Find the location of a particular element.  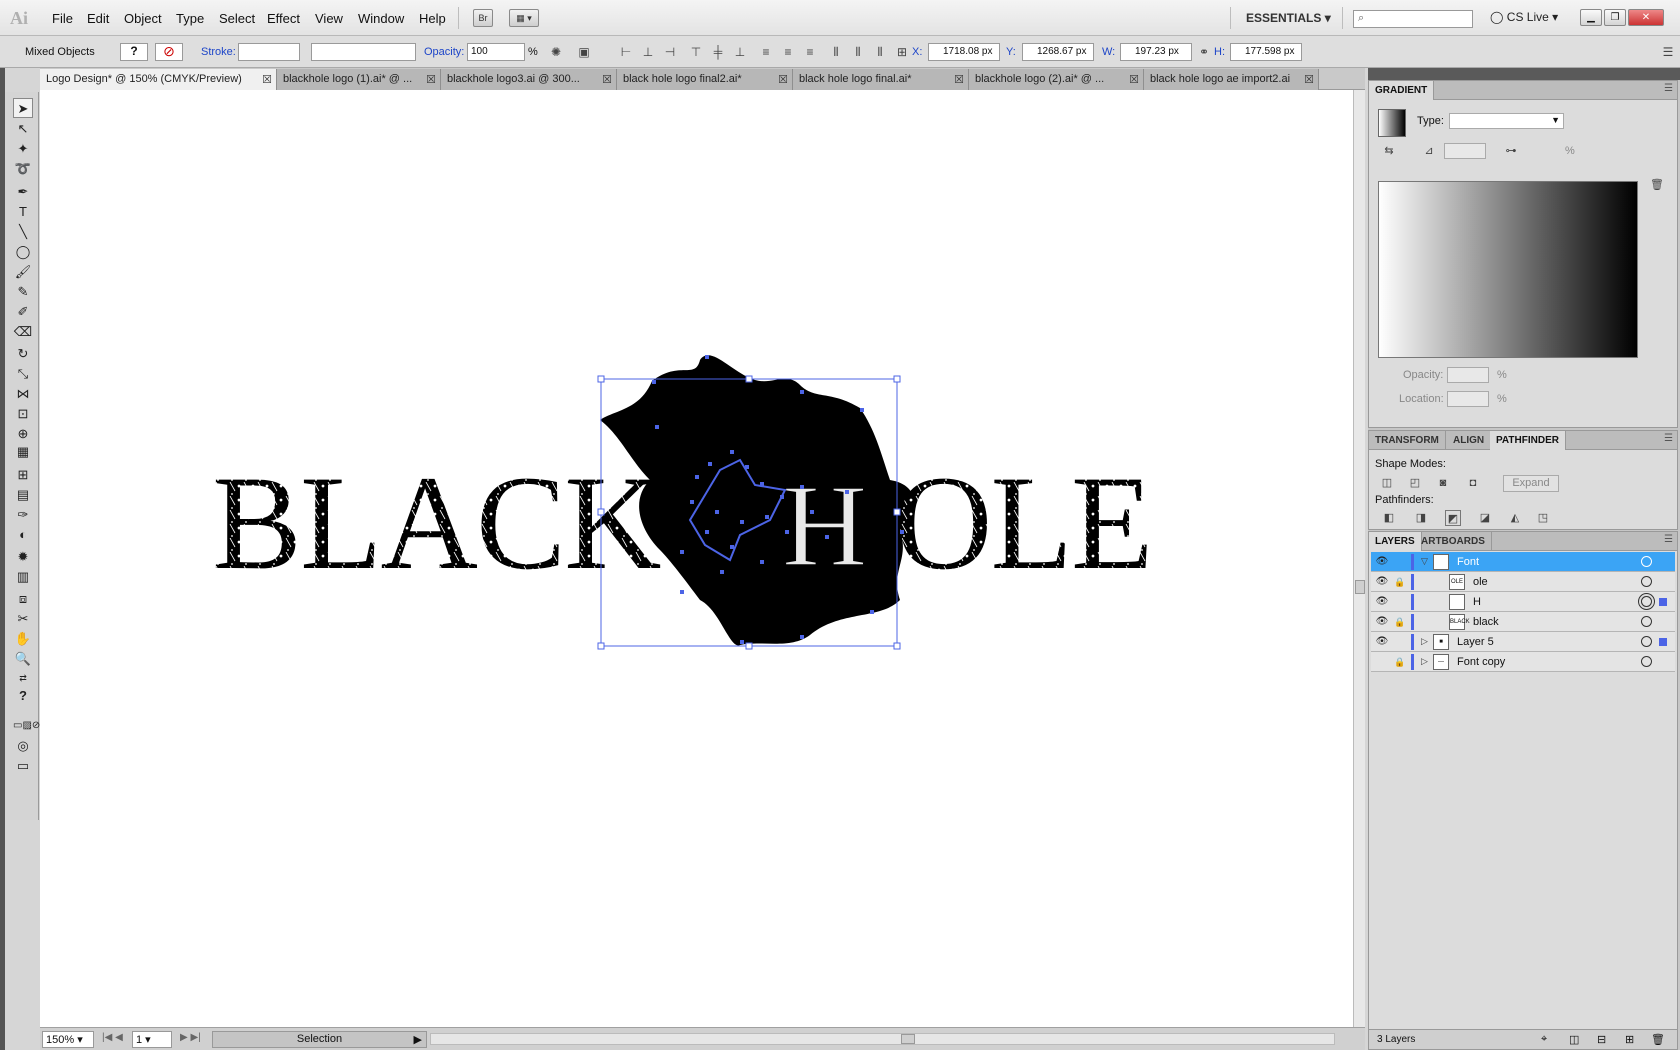

crop-icon: ◪ is located at coordinates (1485, 518).